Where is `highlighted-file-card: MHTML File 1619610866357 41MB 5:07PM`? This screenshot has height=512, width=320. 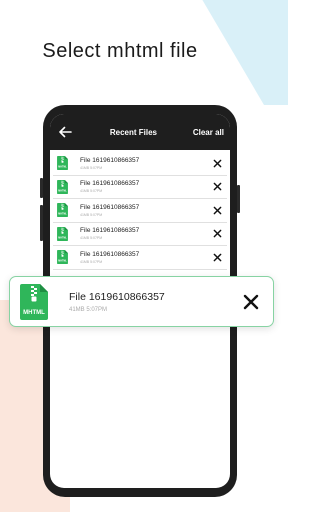
highlighted-file-card: MHTML File 1619610866357 41MB 5:07PM is located at coordinates (141, 301).